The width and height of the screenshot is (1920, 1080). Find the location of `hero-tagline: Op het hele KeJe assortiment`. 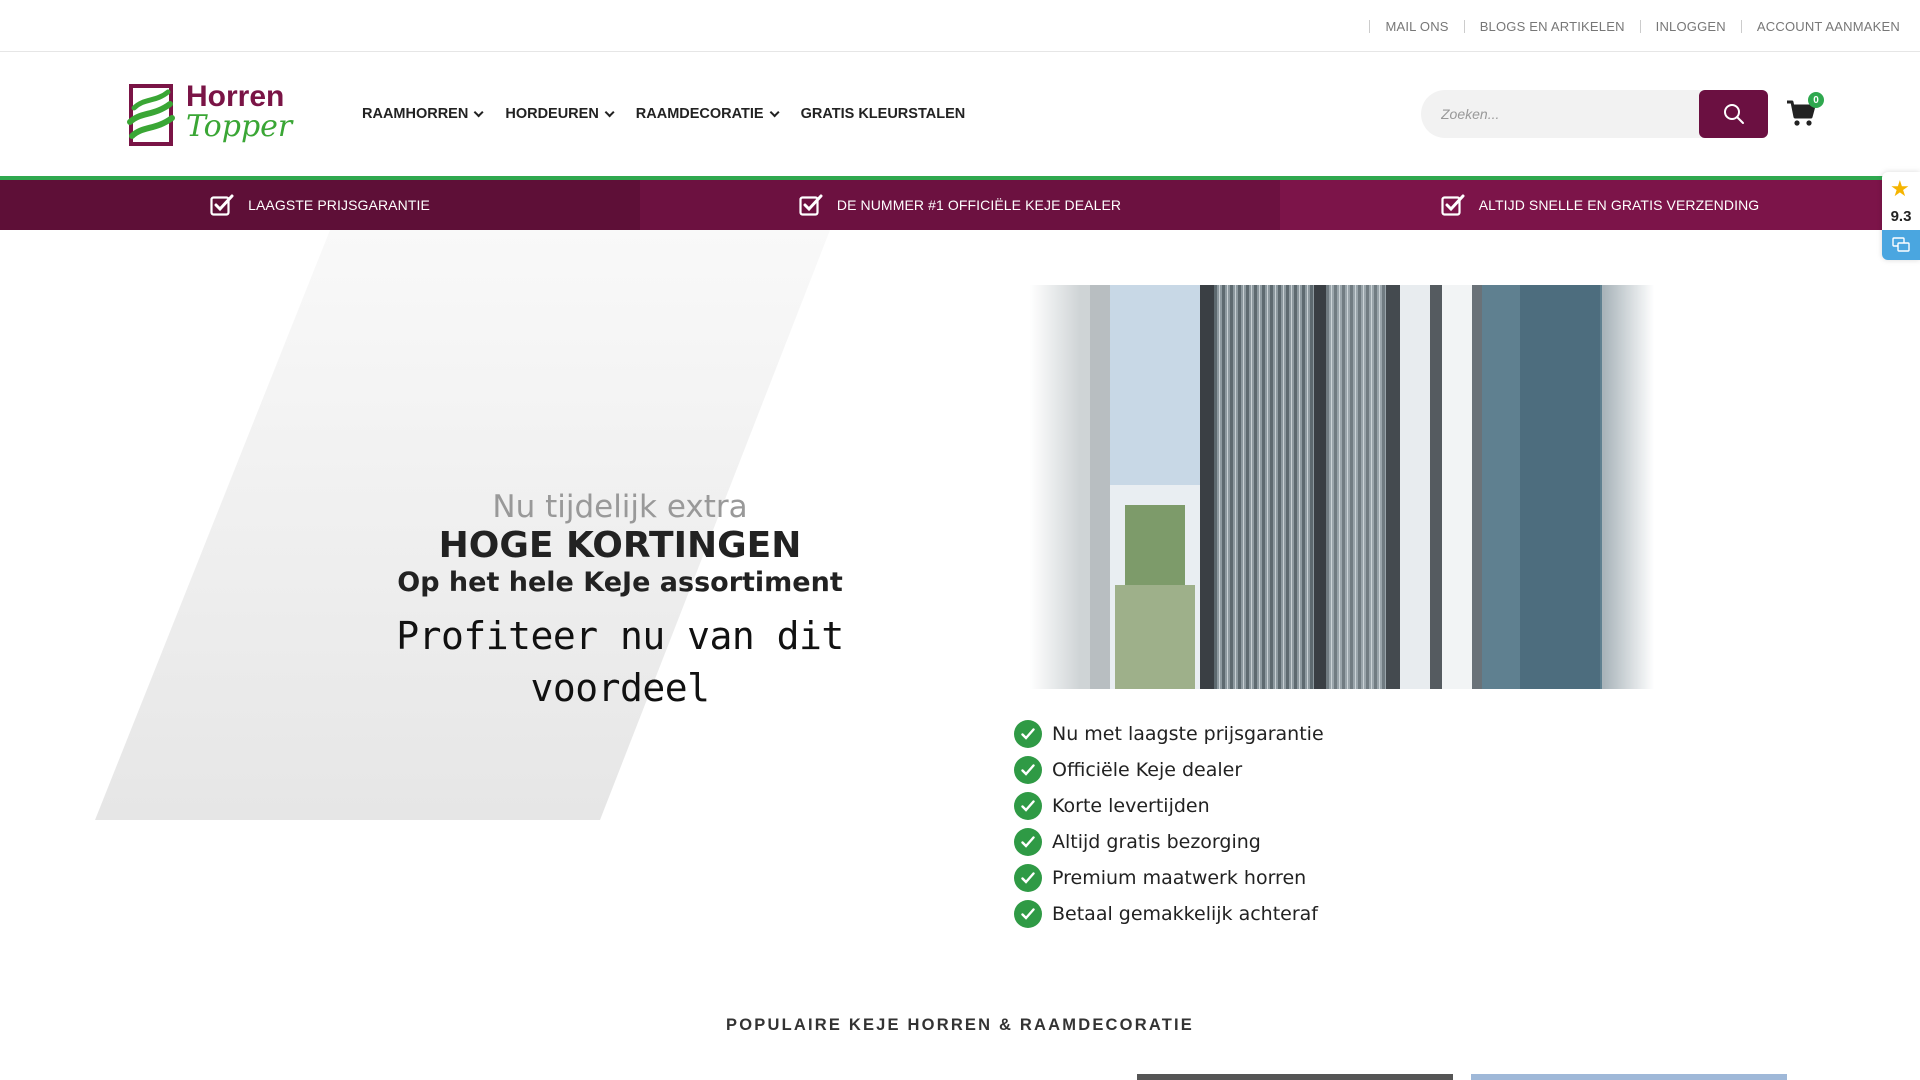

hero-tagline: Op het hele KeJe assortiment is located at coordinates (620, 582).